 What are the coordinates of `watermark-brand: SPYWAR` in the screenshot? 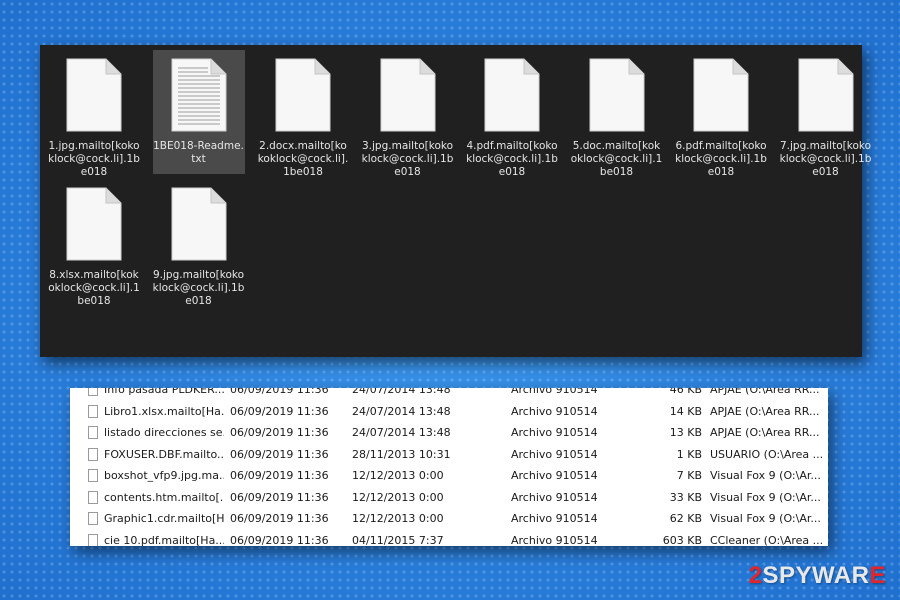 It's located at (816, 575).